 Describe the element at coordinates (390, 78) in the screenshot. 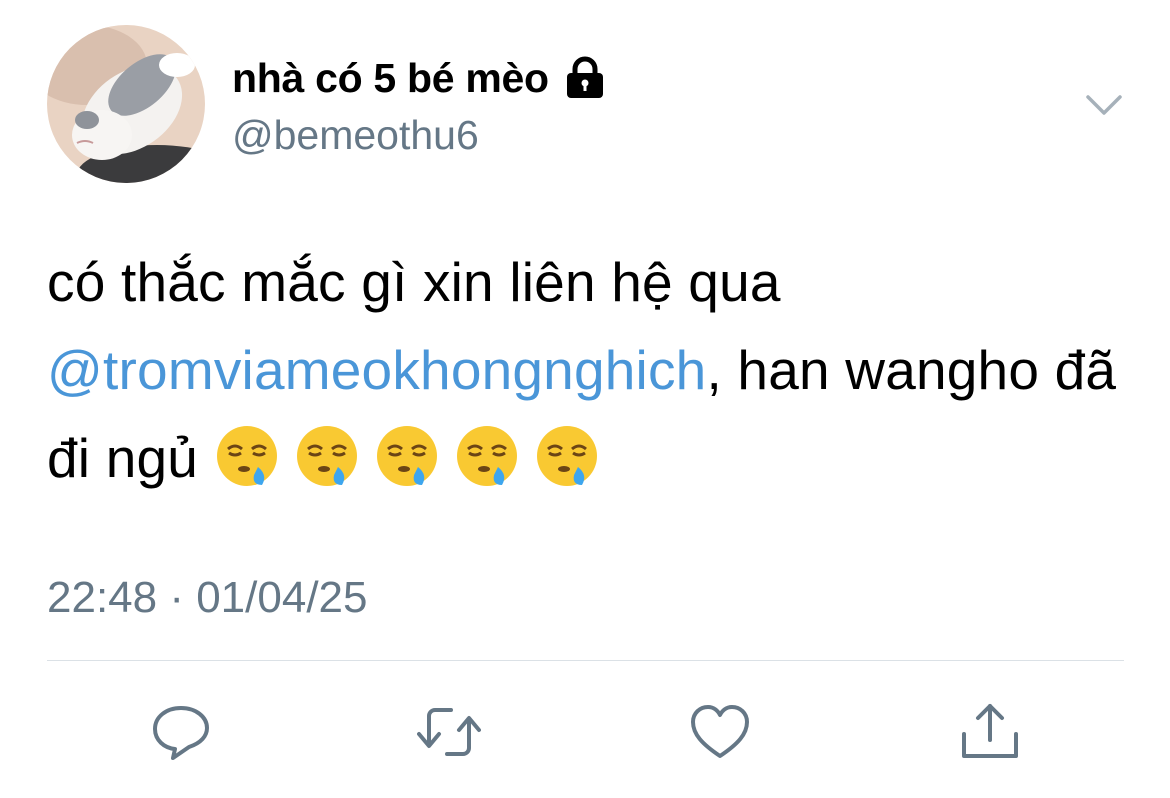

I see `display-name: nhà có 5 bé mèo` at that location.